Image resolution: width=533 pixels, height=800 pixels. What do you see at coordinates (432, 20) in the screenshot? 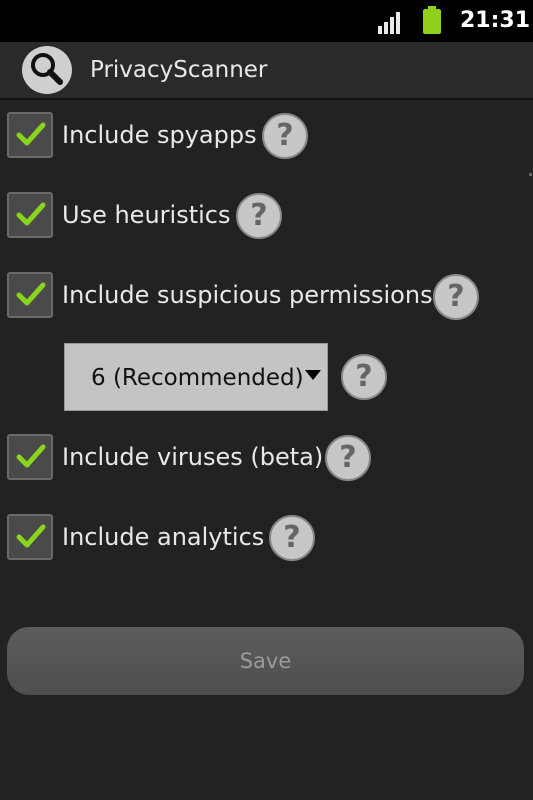
I see `battery-icon` at bounding box center [432, 20].